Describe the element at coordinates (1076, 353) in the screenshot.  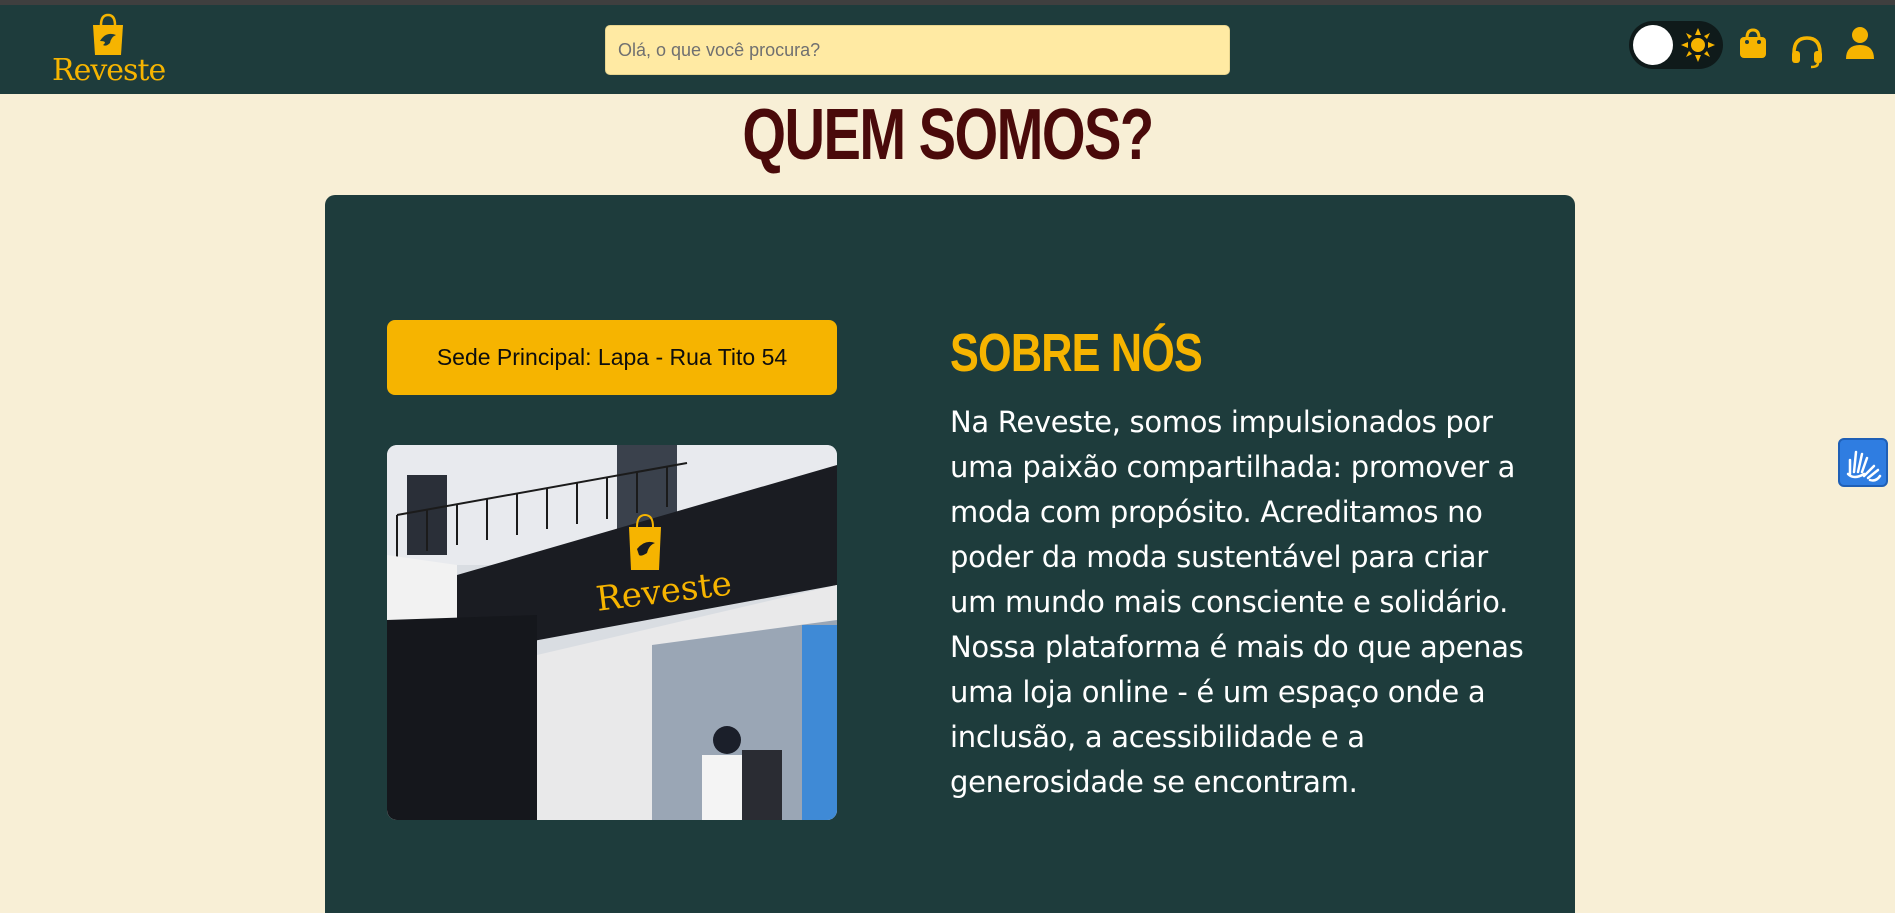
I see `about-heading: SOBRE NÓS` at that location.